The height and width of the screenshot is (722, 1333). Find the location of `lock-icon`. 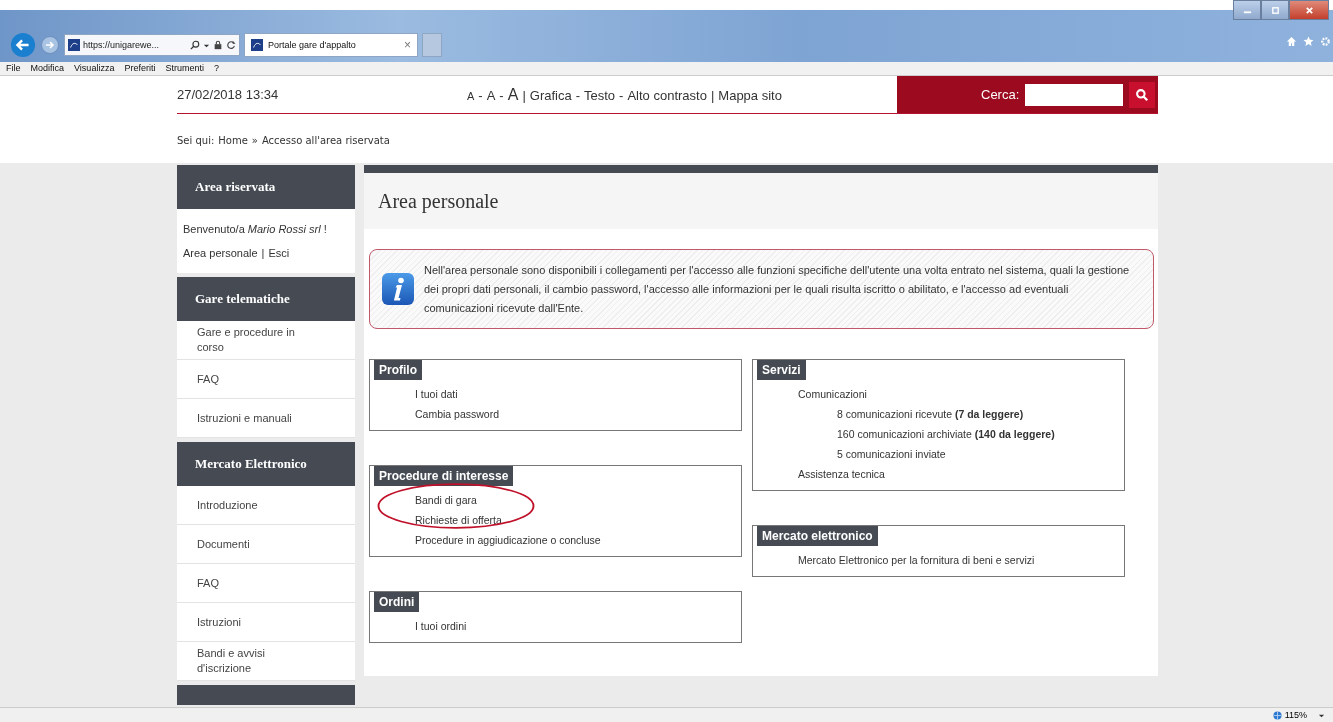

lock-icon is located at coordinates (218, 45).